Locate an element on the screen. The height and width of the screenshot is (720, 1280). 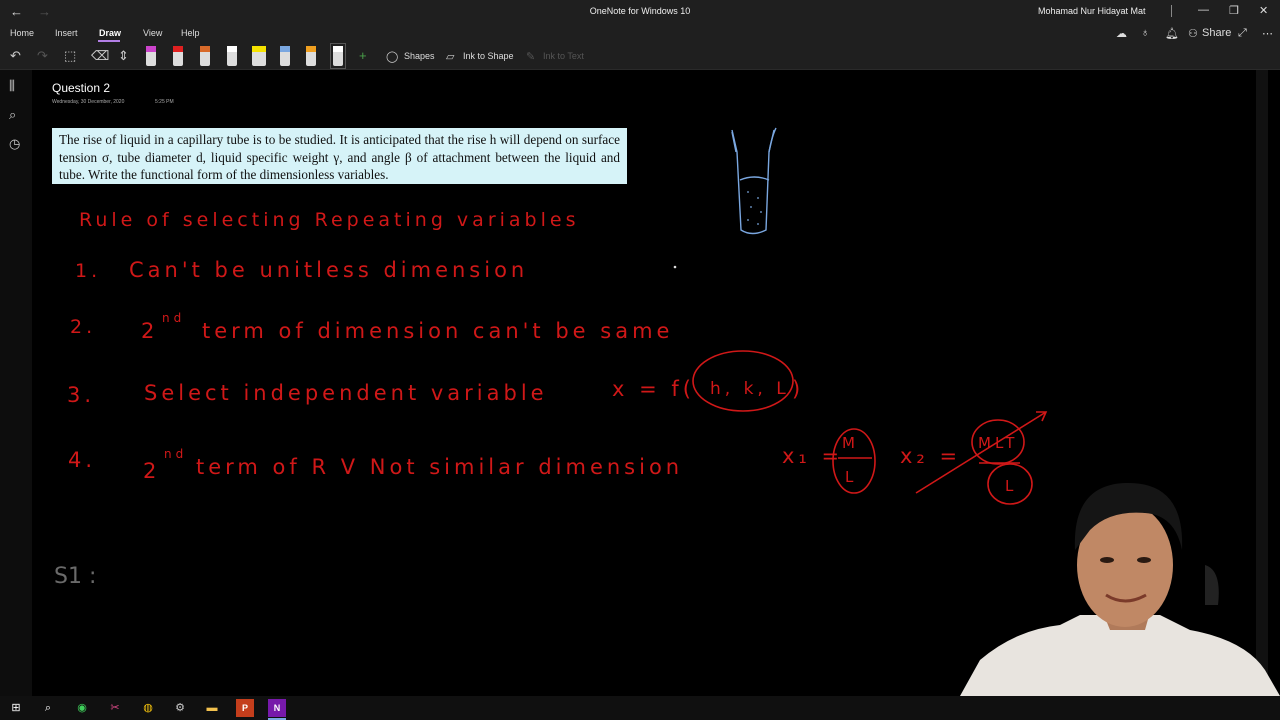
tab-help: Help is located at coordinates (190, 33).